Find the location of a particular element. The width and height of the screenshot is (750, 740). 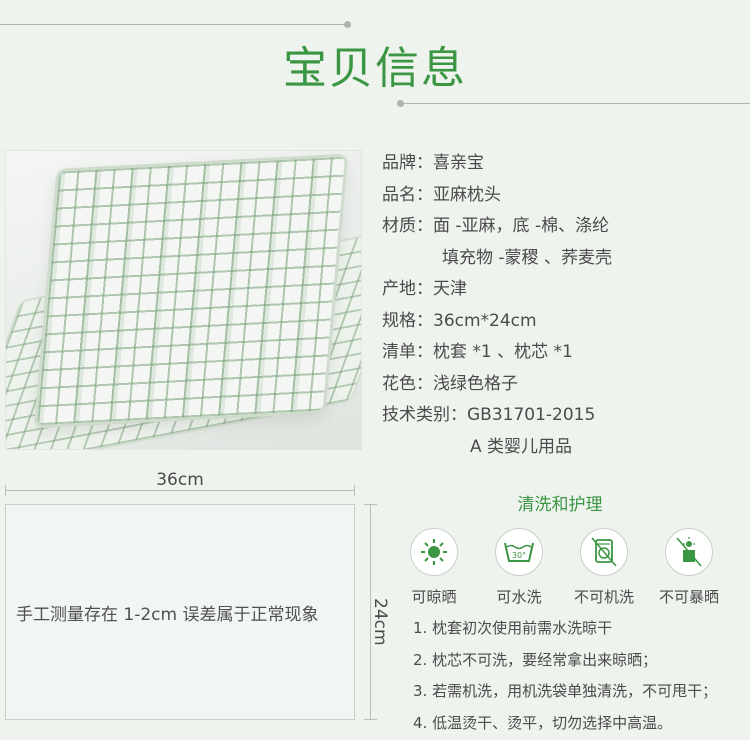

sun-drying-icon is located at coordinates (434, 552).